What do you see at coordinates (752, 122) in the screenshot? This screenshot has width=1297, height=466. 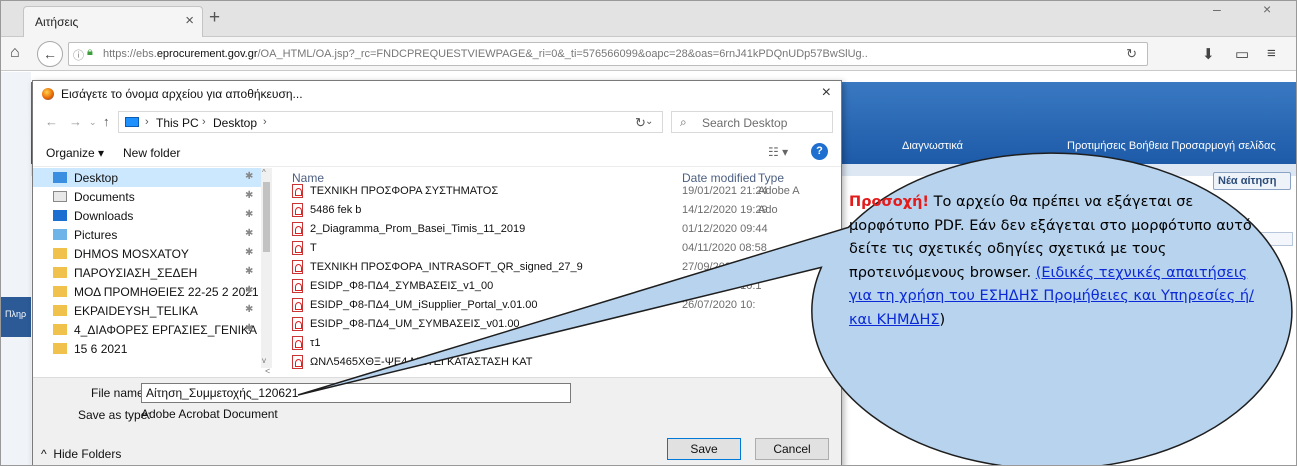 I see `search-box: ⌕ Search Desktop` at bounding box center [752, 122].